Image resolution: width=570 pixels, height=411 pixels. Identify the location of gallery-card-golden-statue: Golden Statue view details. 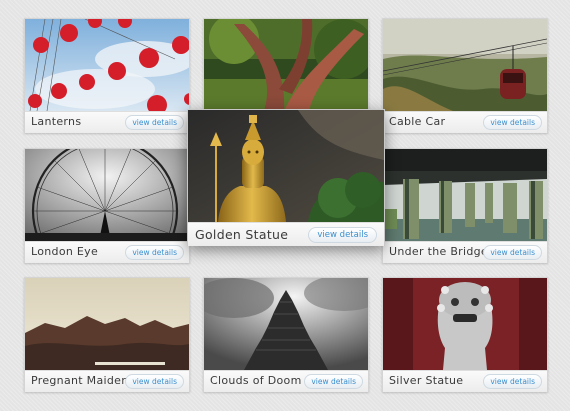
(286, 177).